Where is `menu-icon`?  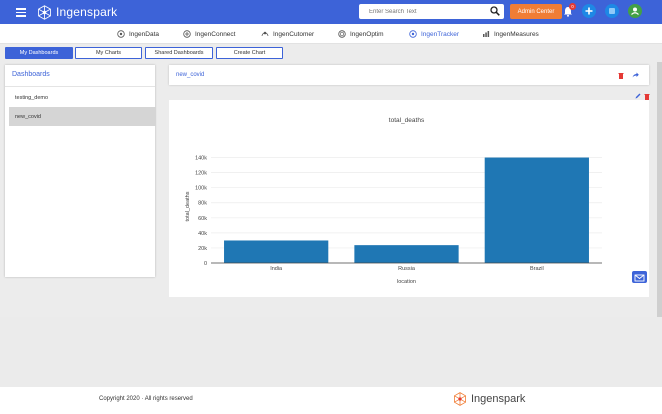 menu-icon is located at coordinates (21, 12).